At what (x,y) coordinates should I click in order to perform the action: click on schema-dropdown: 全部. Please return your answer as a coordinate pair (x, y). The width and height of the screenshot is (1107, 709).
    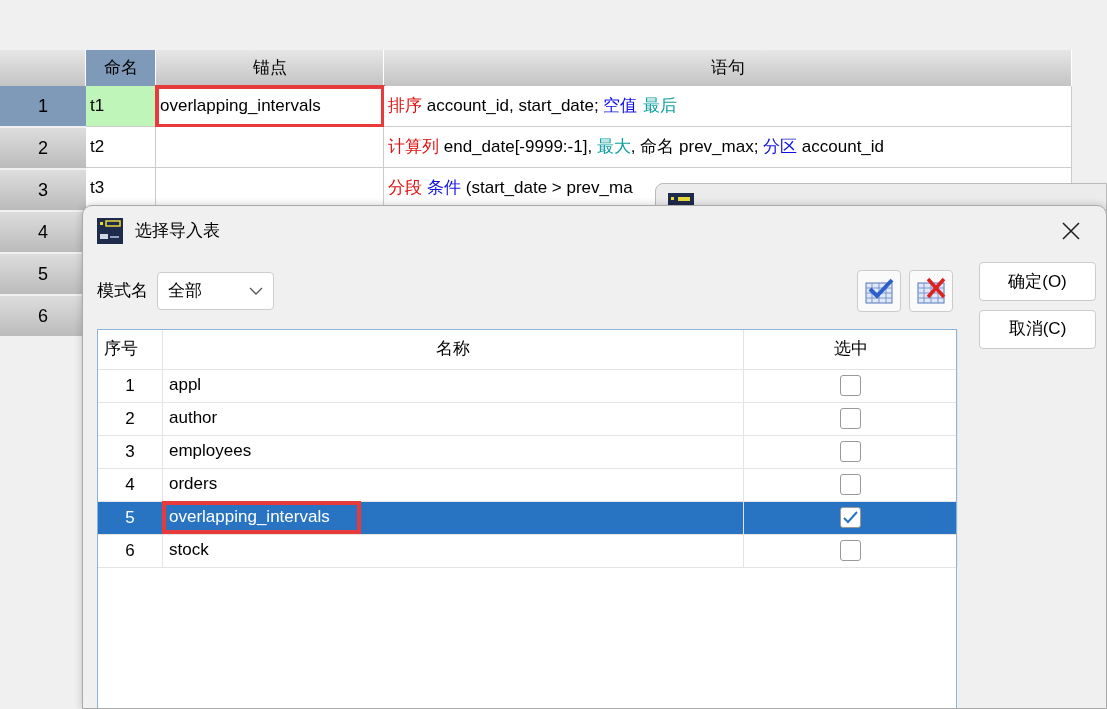
    Looking at the image, I should click on (215, 291).